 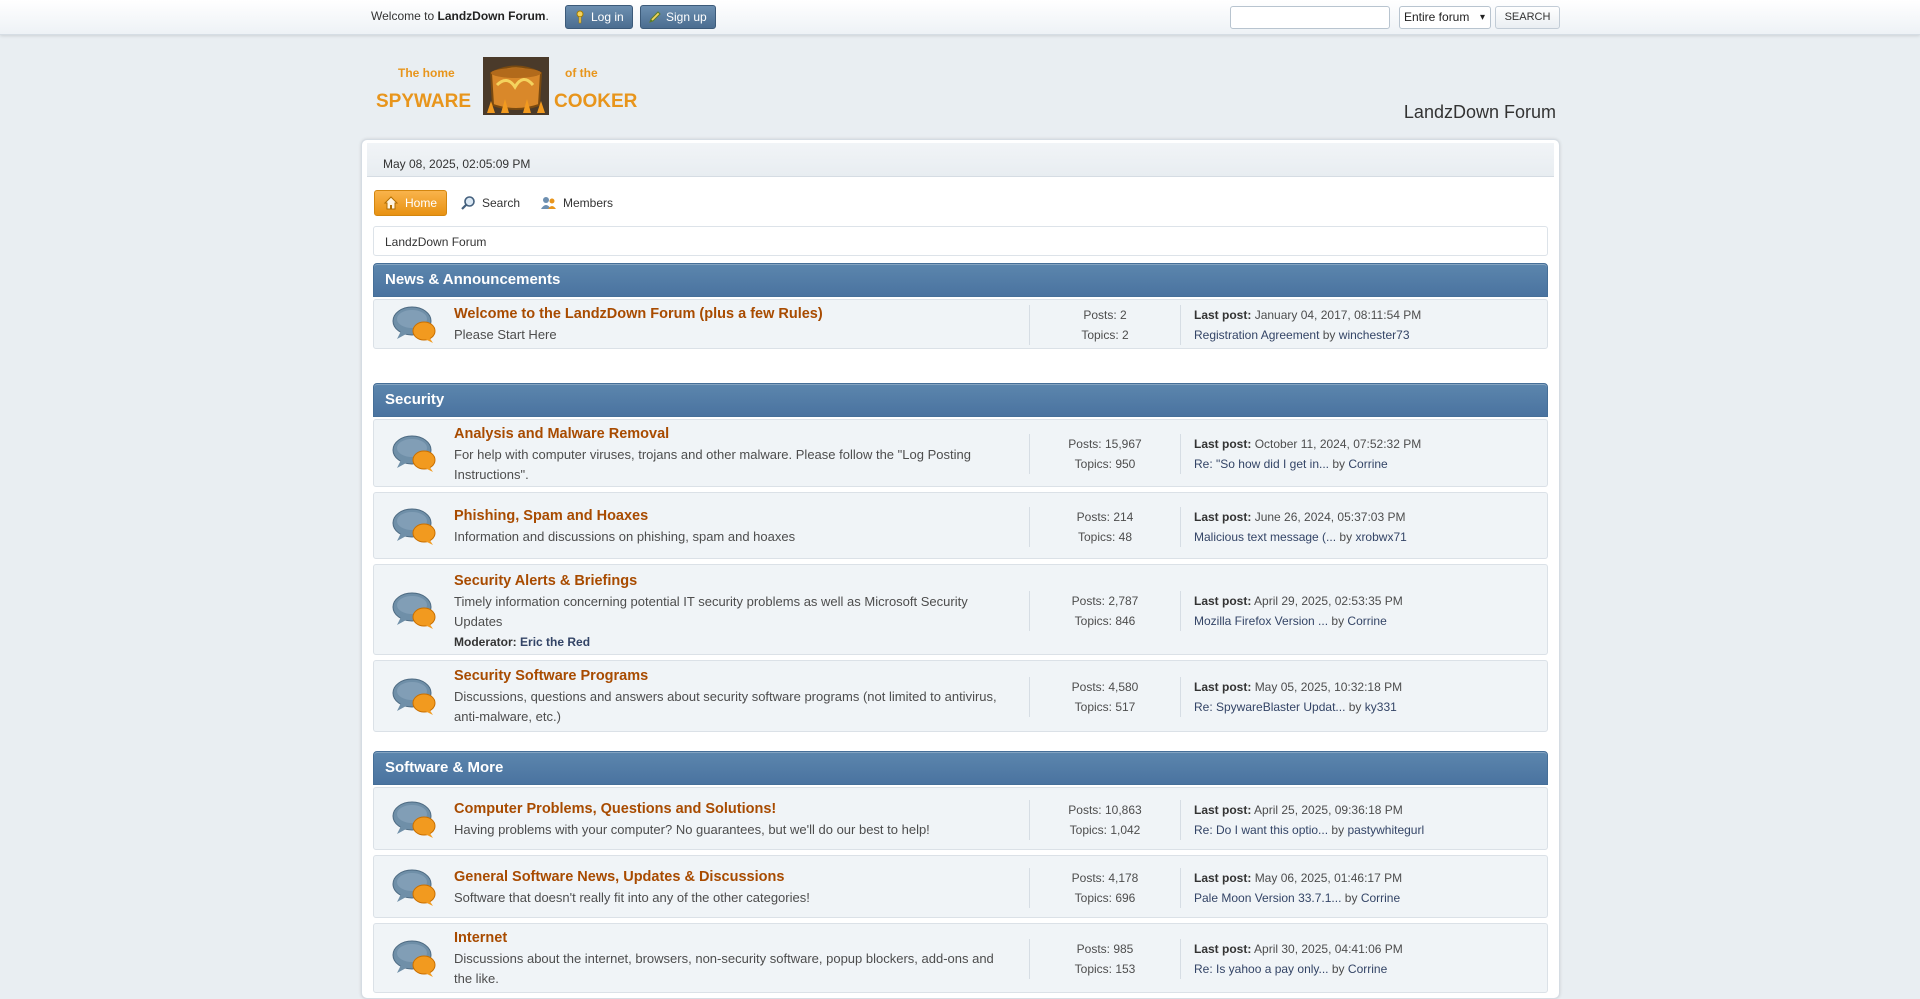 What do you see at coordinates (501, 203) in the screenshot?
I see `menu-search-label: Search` at bounding box center [501, 203].